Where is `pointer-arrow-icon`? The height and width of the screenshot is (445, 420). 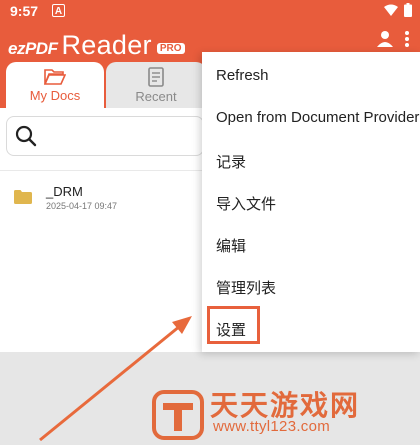 pointer-arrow-icon is located at coordinates (115, 379).